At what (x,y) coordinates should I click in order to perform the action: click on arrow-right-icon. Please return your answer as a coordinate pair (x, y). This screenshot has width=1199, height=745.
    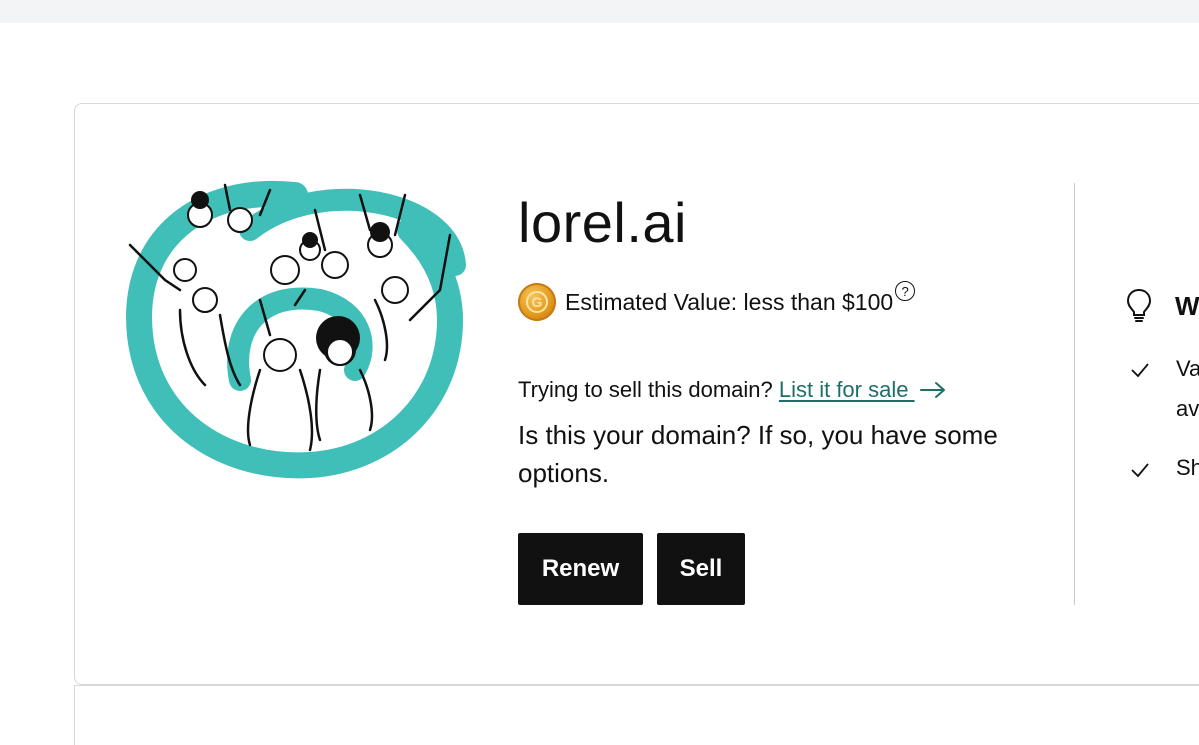
    Looking at the image, I should click on (933, 390).